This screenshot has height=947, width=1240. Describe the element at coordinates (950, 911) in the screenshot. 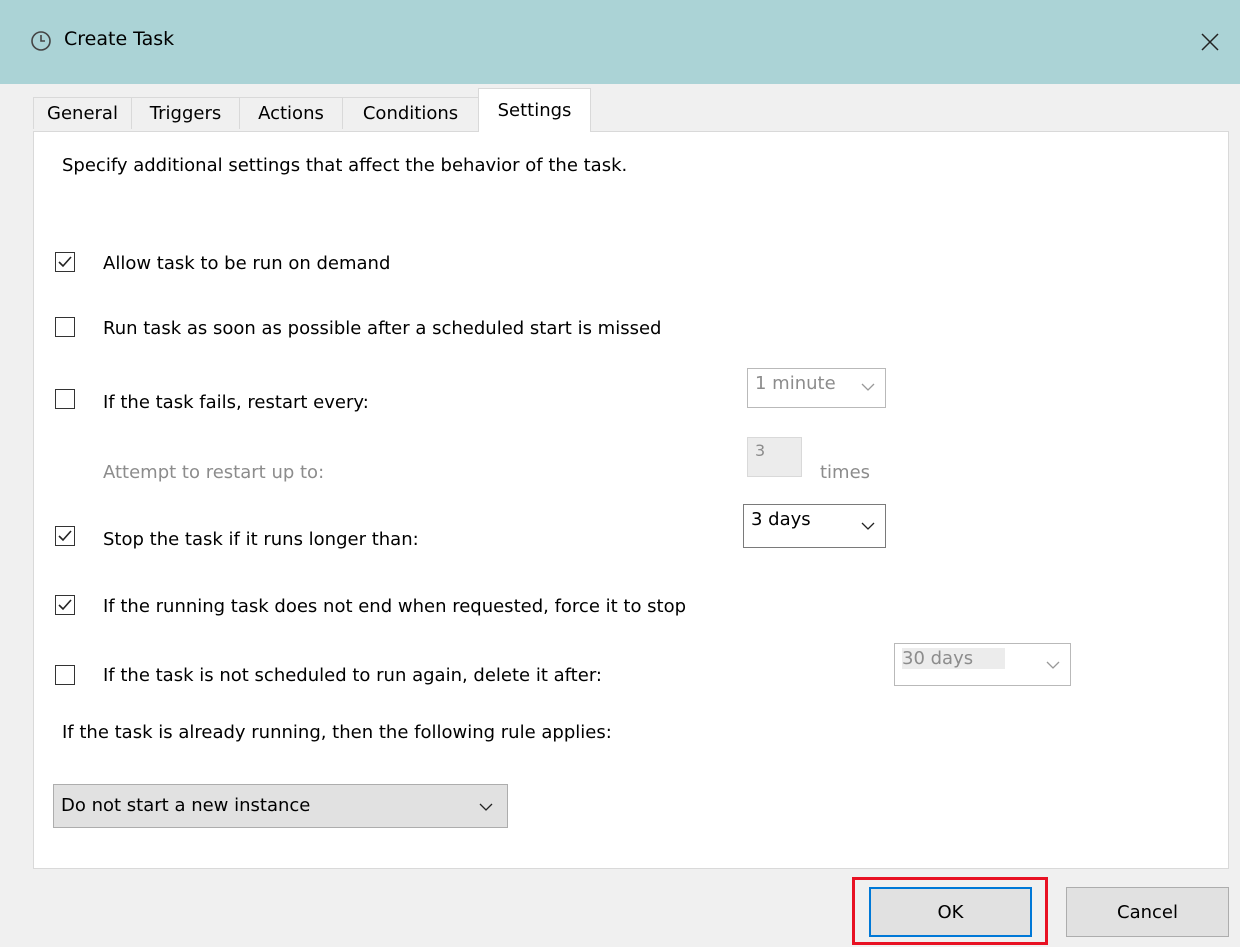

I see `ok-highlight-box` at that location.